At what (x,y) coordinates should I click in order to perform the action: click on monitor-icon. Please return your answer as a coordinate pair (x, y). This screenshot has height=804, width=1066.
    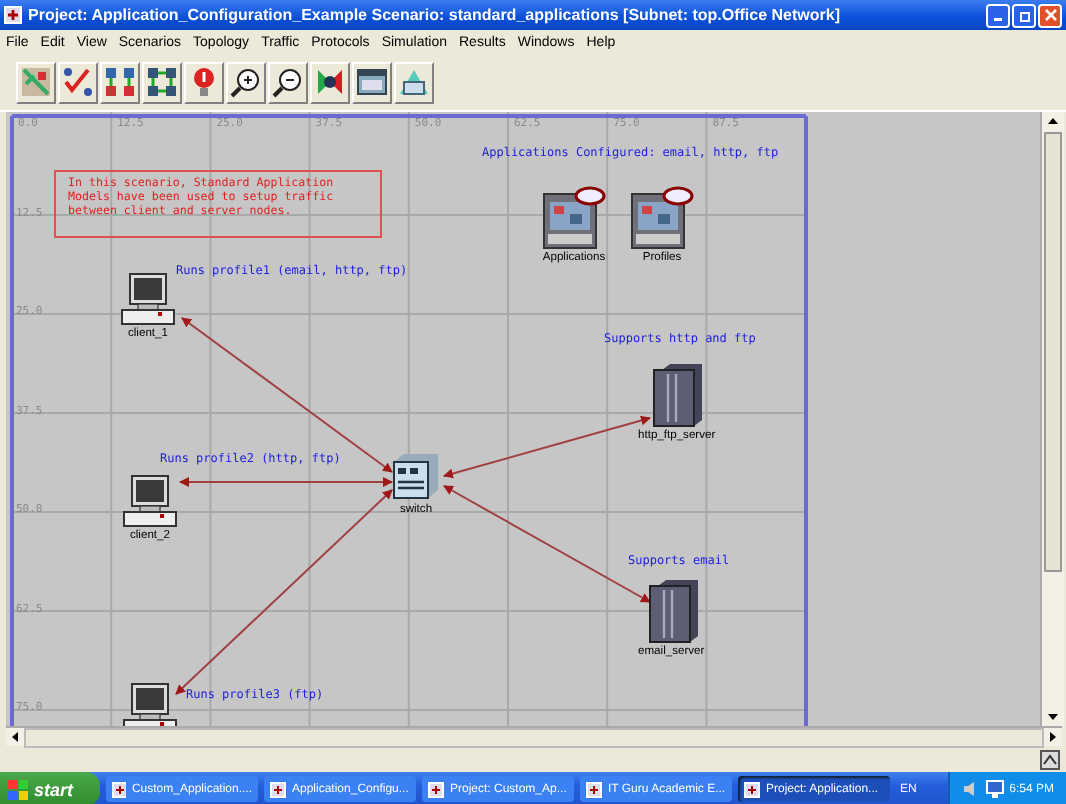
    Looking at the image, I should click on (994, 789).